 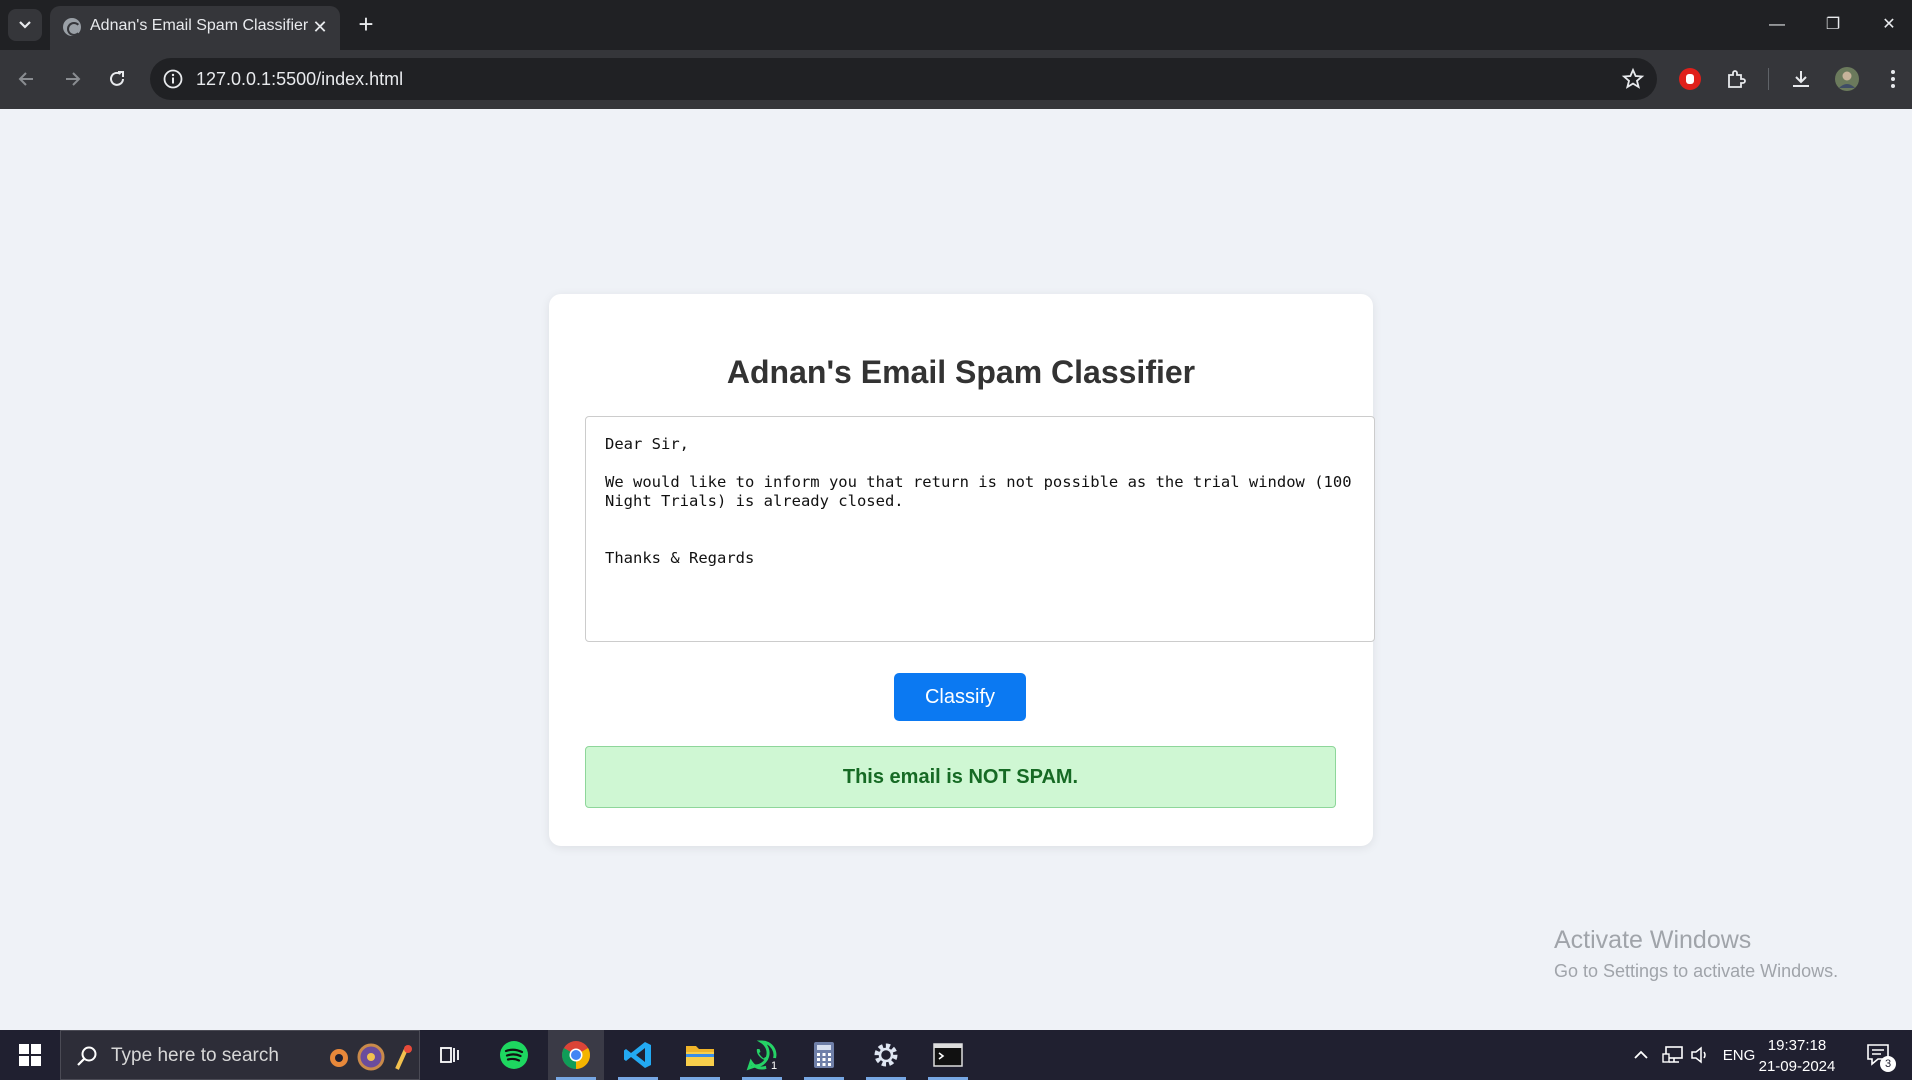 I want to click on terminal-icon, so click(x=948, y=1055).